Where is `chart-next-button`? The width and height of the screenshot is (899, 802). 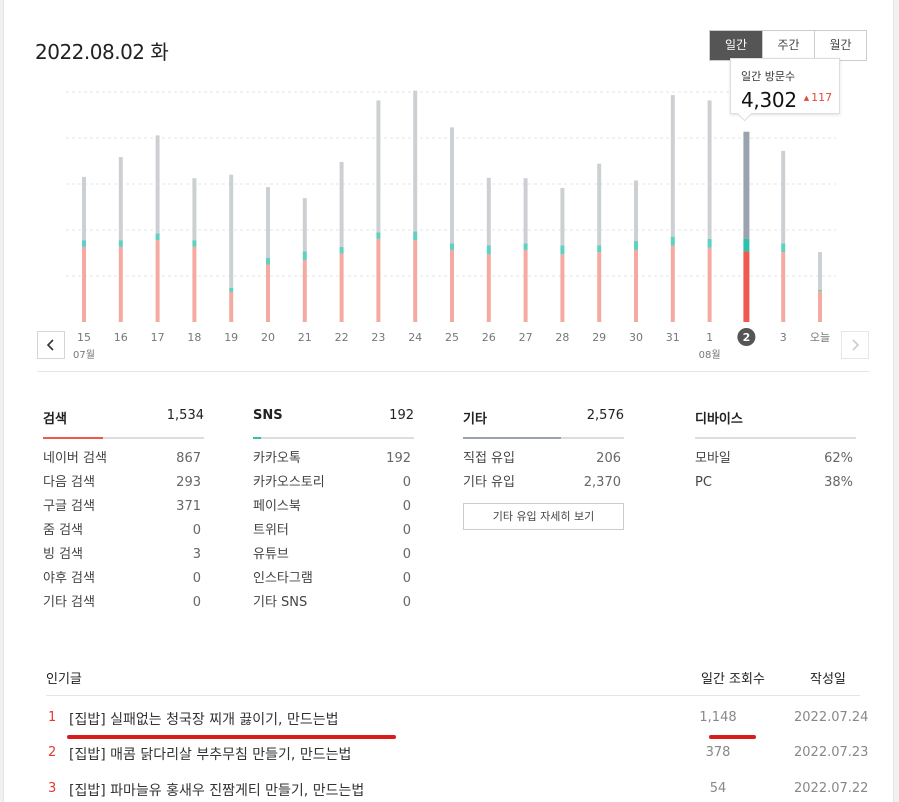 chart-next-button is located at coordinates (855, 345).